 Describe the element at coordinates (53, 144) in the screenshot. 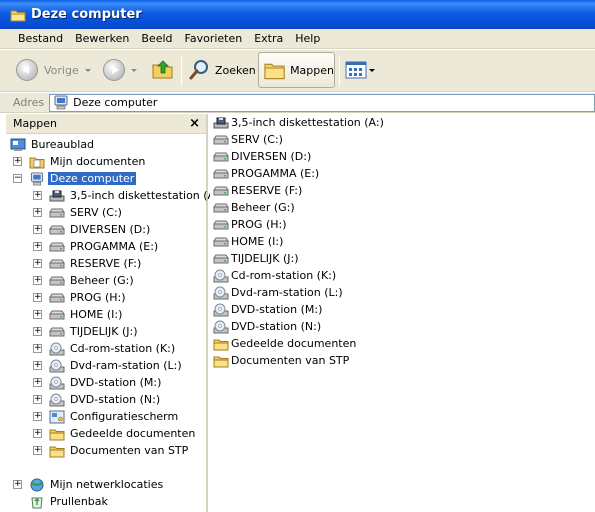

I see `tree-item-desktop: Bureaublad` at that location.